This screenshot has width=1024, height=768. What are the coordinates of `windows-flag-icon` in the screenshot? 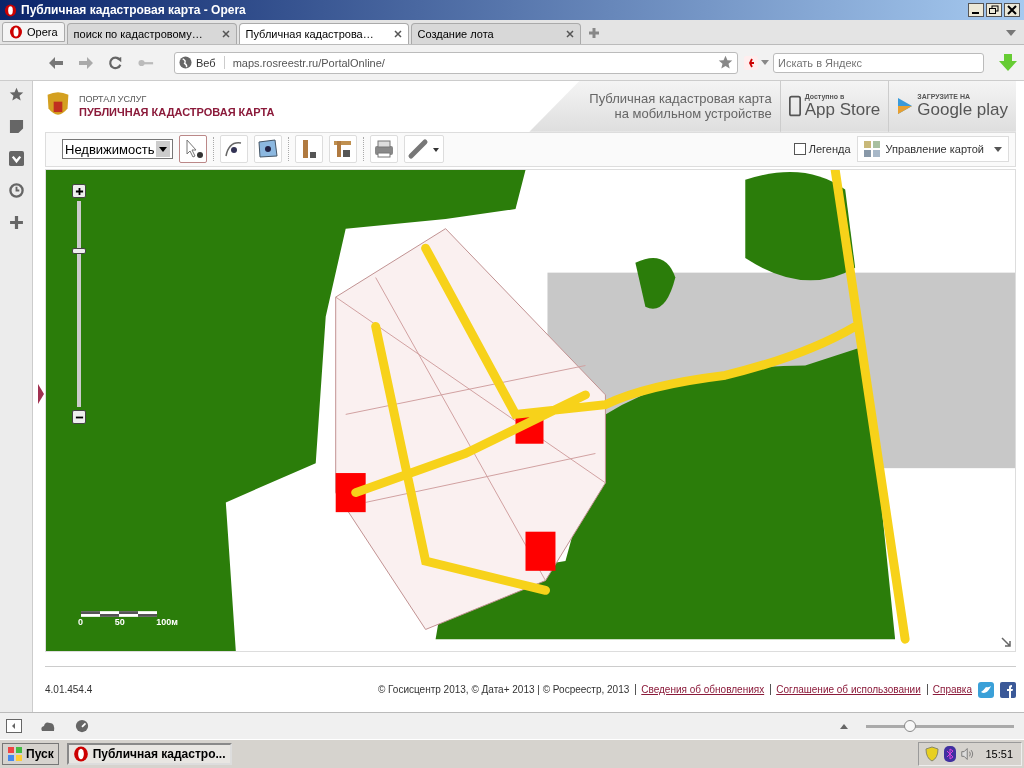 It's located at (15, 754).